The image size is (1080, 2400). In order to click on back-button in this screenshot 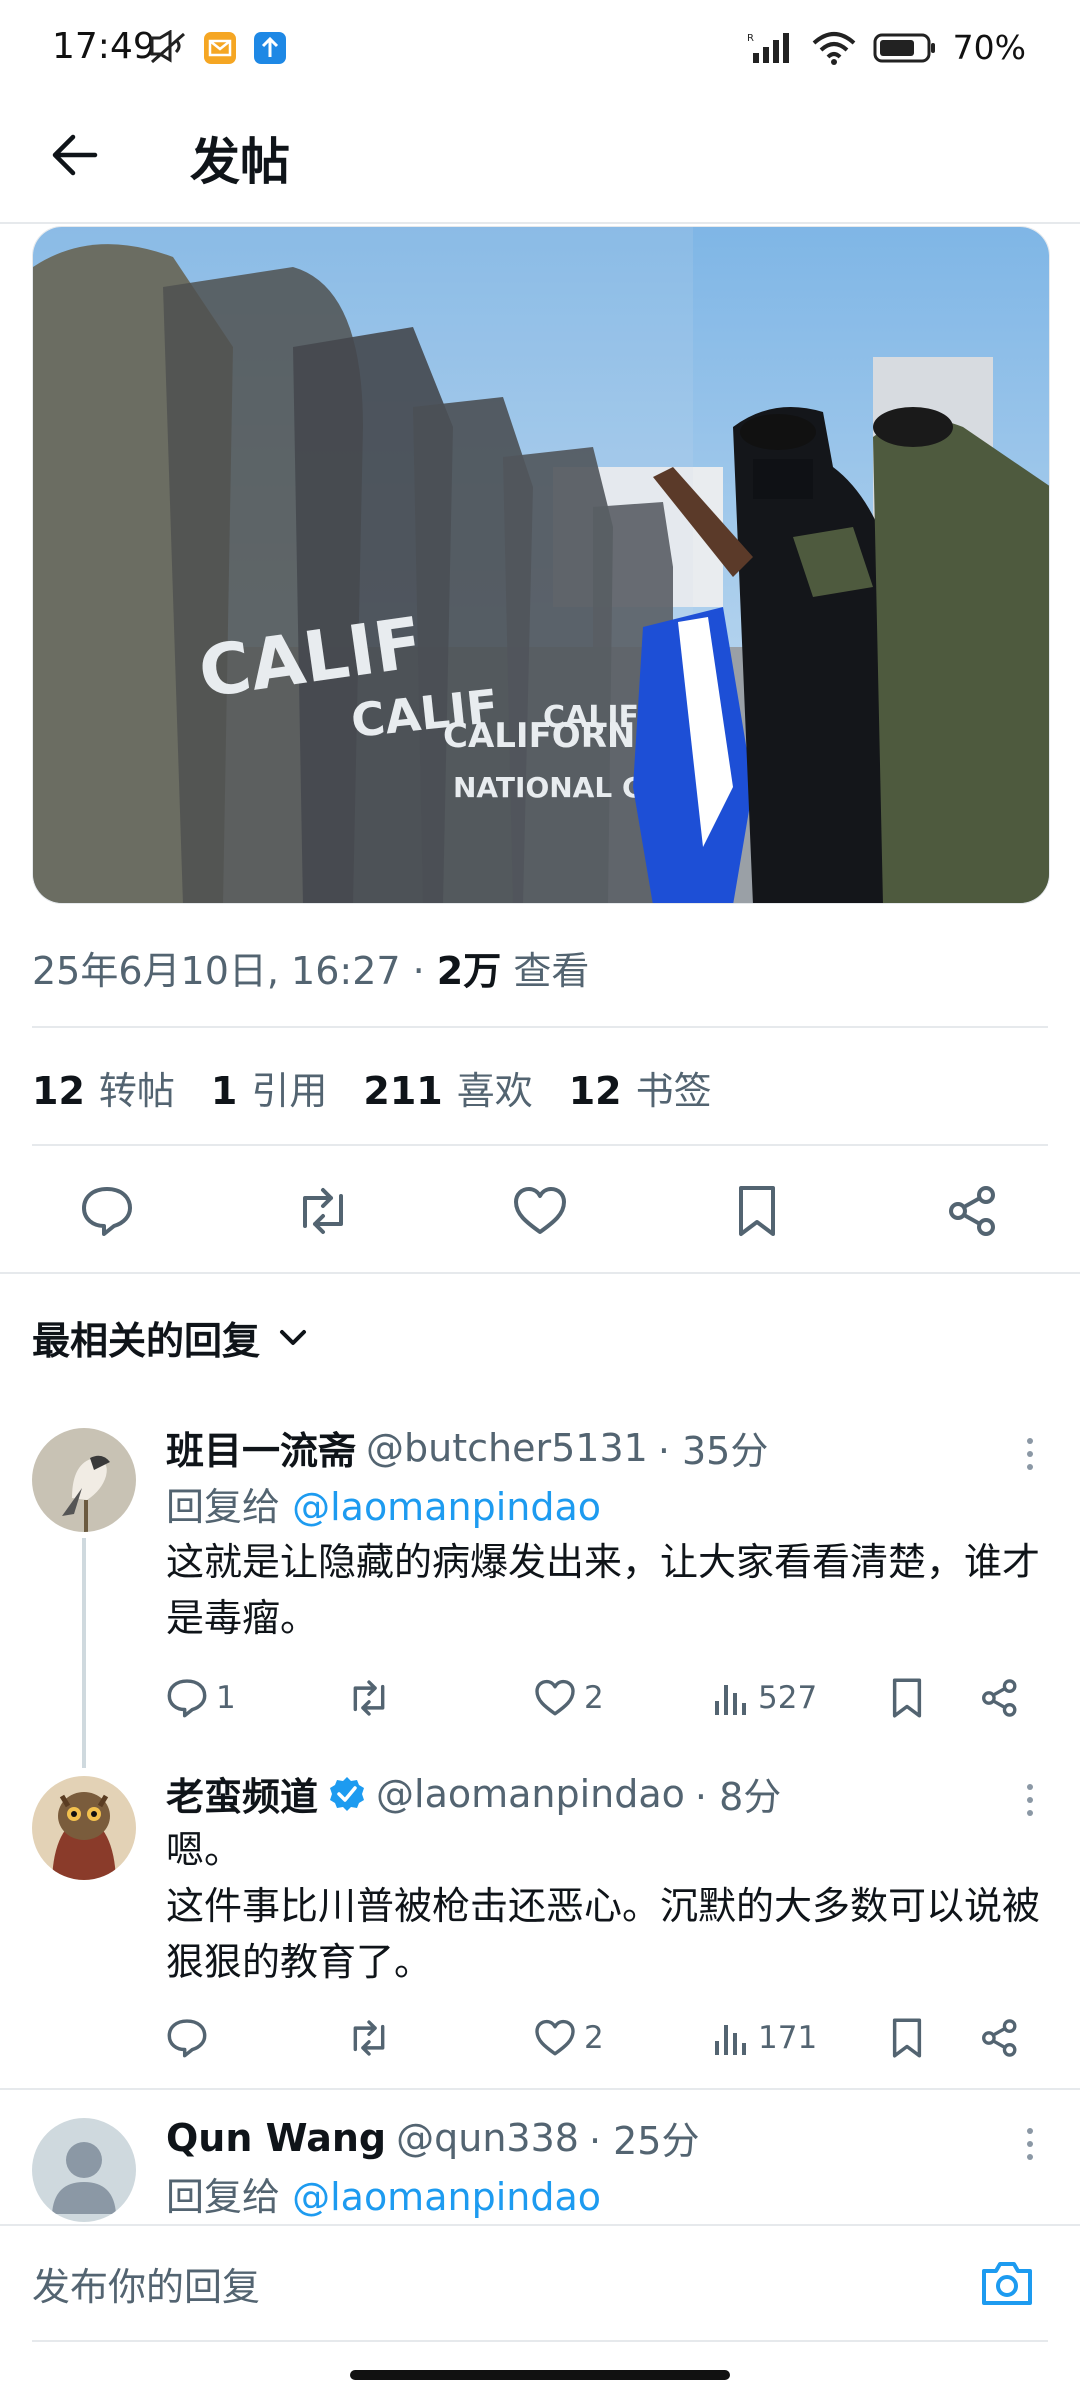, I will do `click(75, 155)`.